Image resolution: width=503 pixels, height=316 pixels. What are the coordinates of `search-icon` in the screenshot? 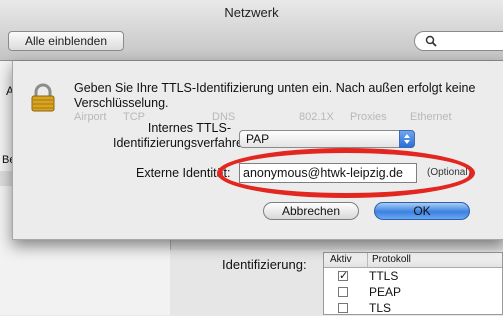 It's located at (431, 41).